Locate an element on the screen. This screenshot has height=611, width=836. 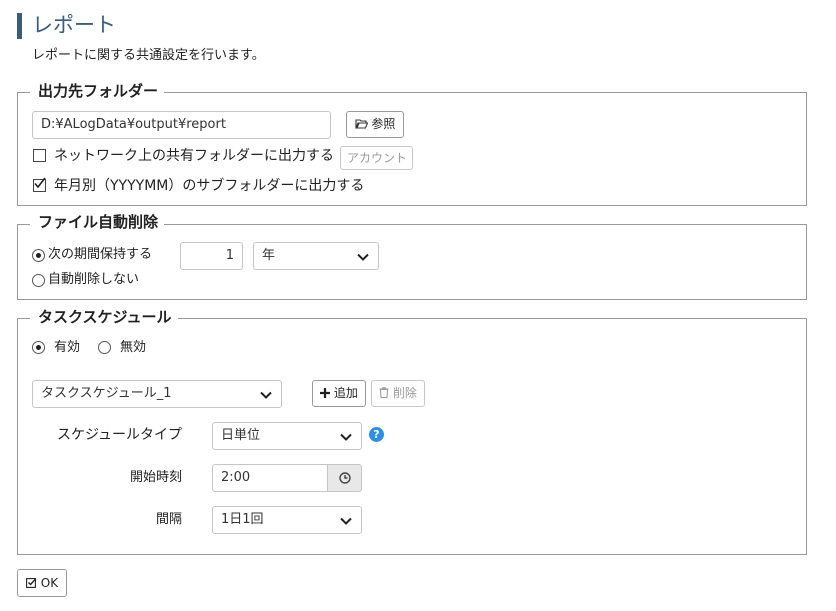
page-subtitle: レポートに関する共通設定を行います。 is located at coordinates (148, 55).